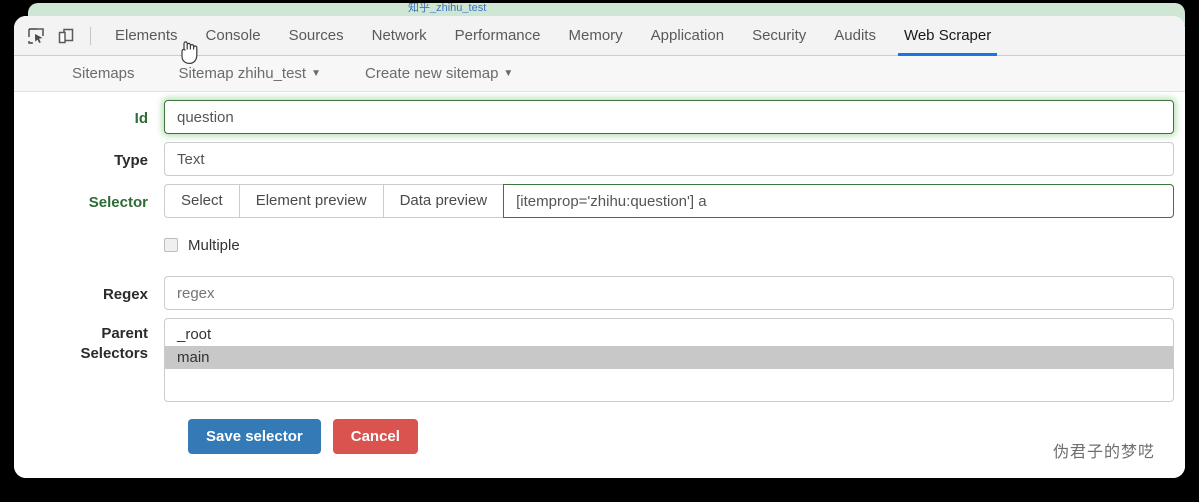  I want to click on type-select, so click(669, 159).